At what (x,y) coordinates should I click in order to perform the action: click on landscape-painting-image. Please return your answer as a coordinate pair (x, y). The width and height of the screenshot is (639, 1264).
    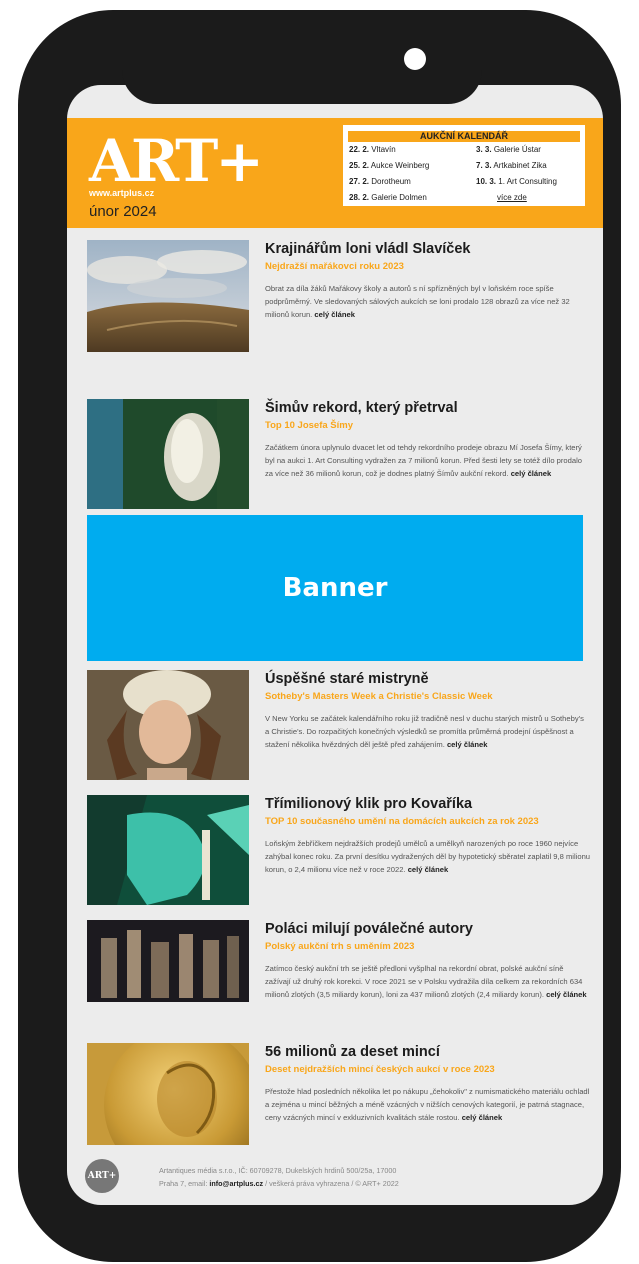
    Looking at the image, I should click on (168, 296).